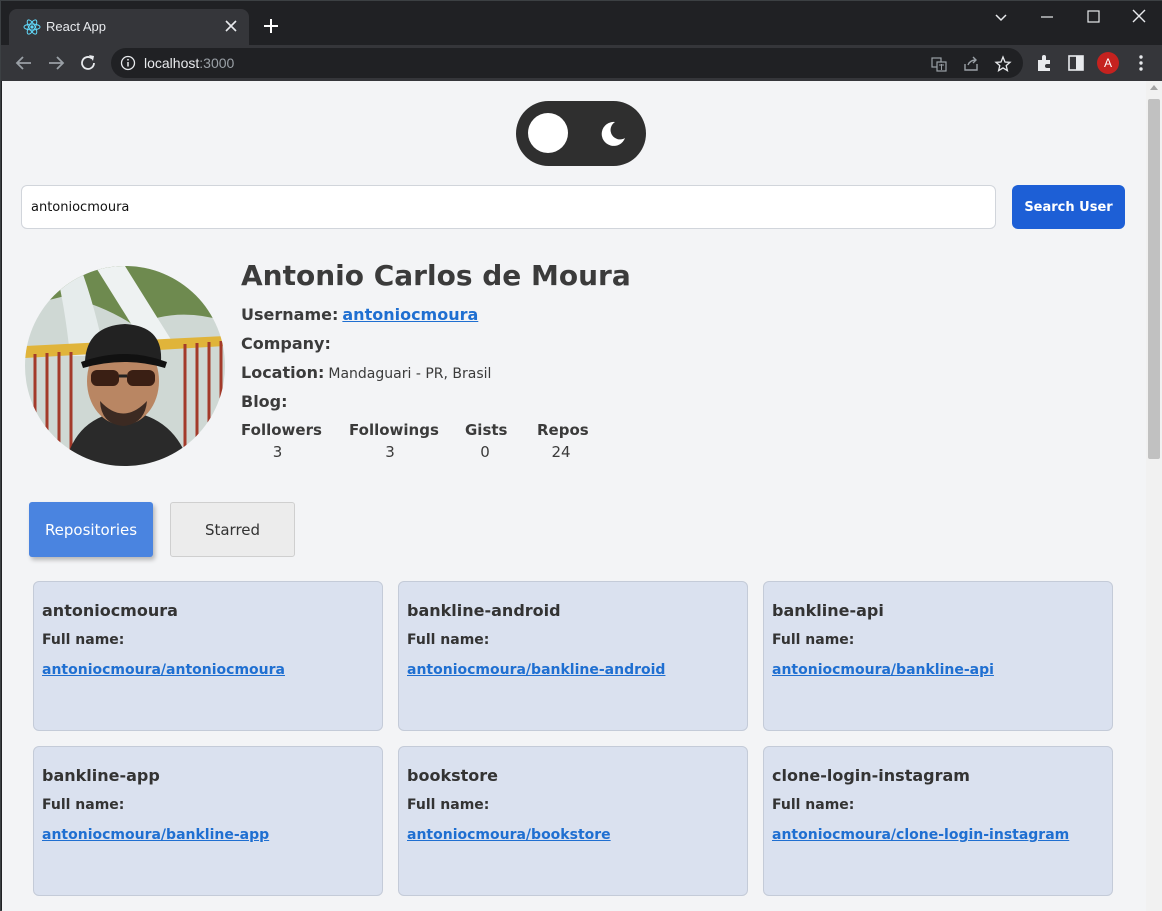  What do you see at coordinates (155, 835) in the screenshot?
I see `repo-link: antoniocmoura/bankline-app` at bounding box center [155, 835].